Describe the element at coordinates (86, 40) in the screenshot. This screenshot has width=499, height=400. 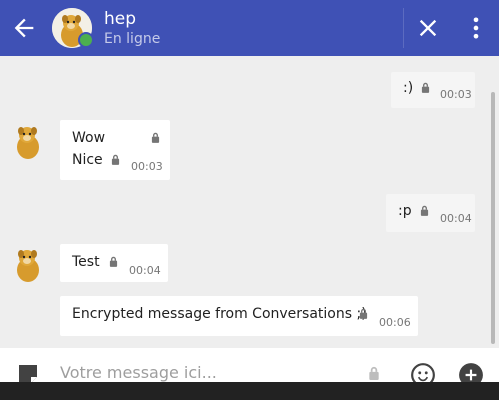
I see `online-status-dot` at that location.